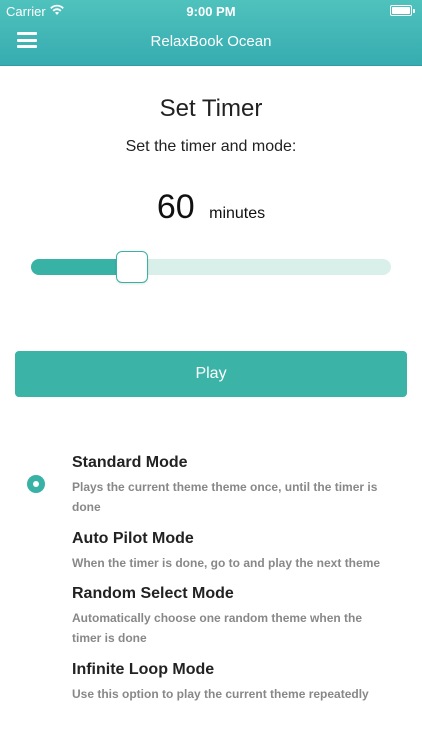 Image resolution: width=422 pixels, height=750 pixels. I want to click on timer-unit: minutes, so click(237, 213).